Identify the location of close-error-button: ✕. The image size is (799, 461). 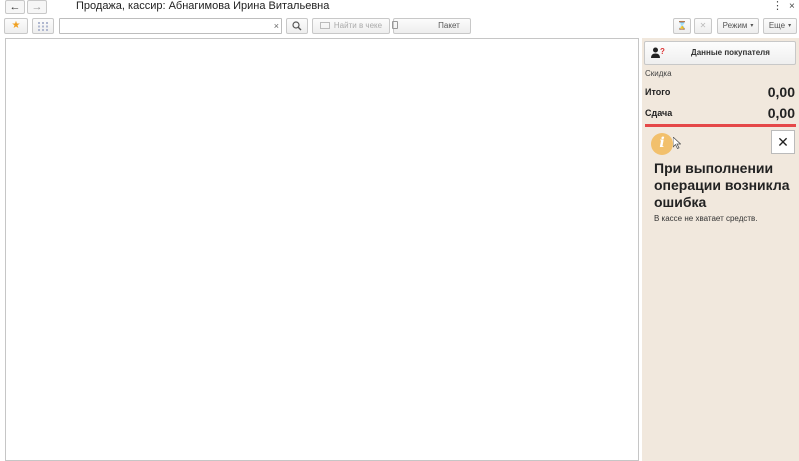
(783, 142).